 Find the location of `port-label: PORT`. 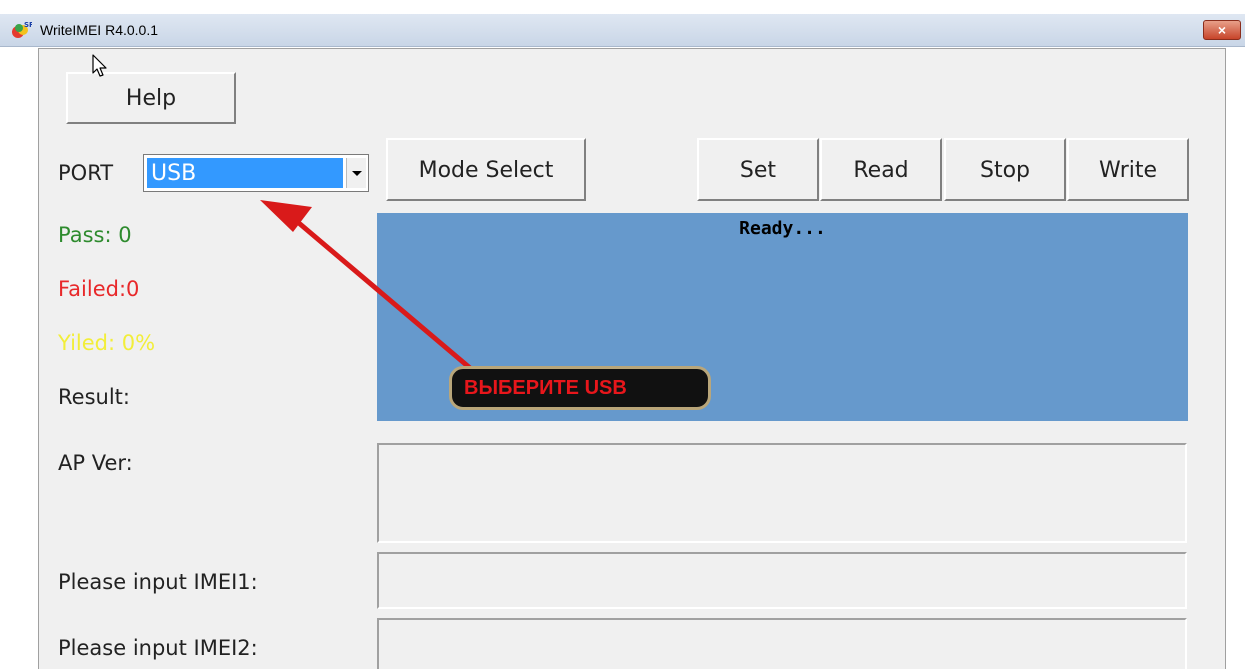

port-label: PORT is located at coordinates (86, 173).